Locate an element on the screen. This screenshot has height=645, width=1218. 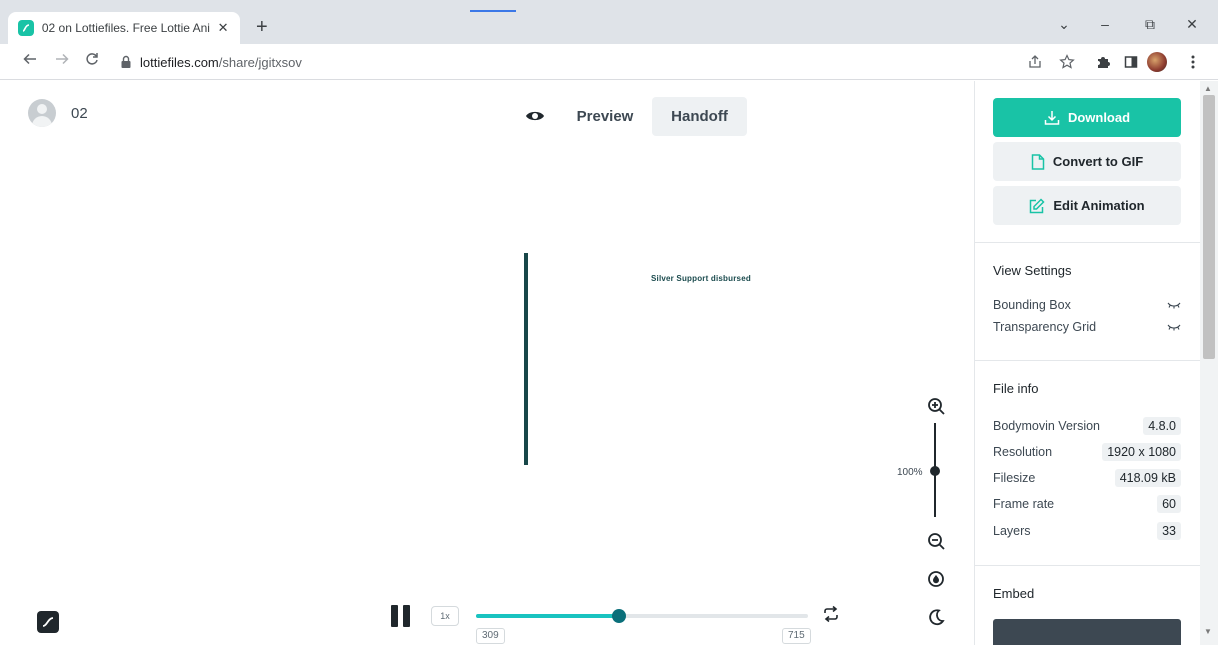
convert-to-gif-button: Convert to GIF is located at coordinates (1087, 161).